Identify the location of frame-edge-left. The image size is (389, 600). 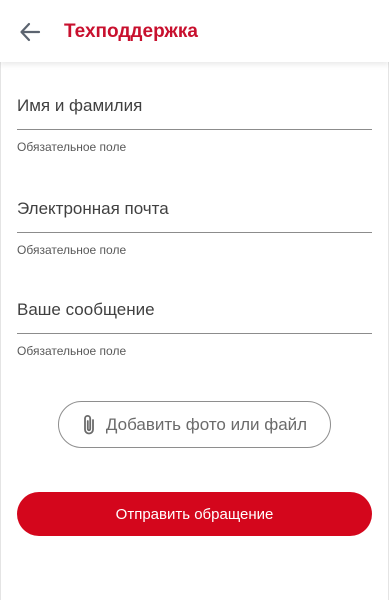
(0, 300).